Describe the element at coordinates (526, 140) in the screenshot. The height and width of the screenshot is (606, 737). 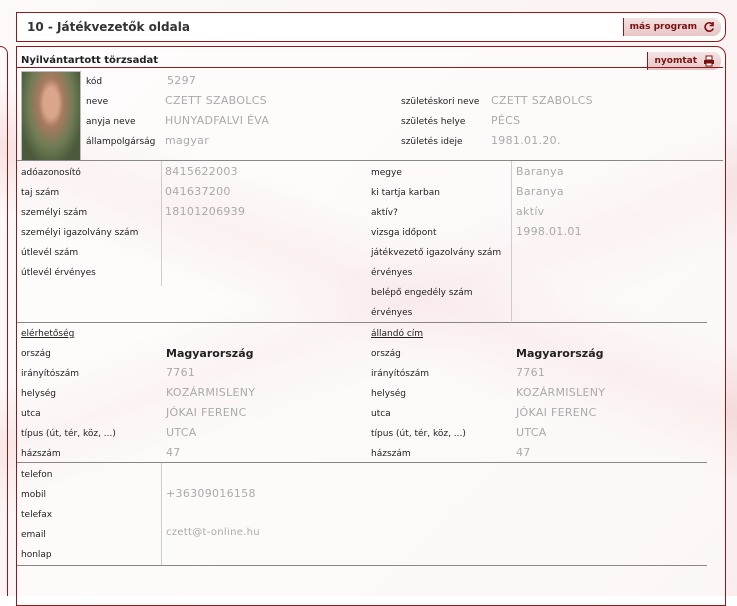
I see `birth-date-value: 1981.01.20.` at that location.